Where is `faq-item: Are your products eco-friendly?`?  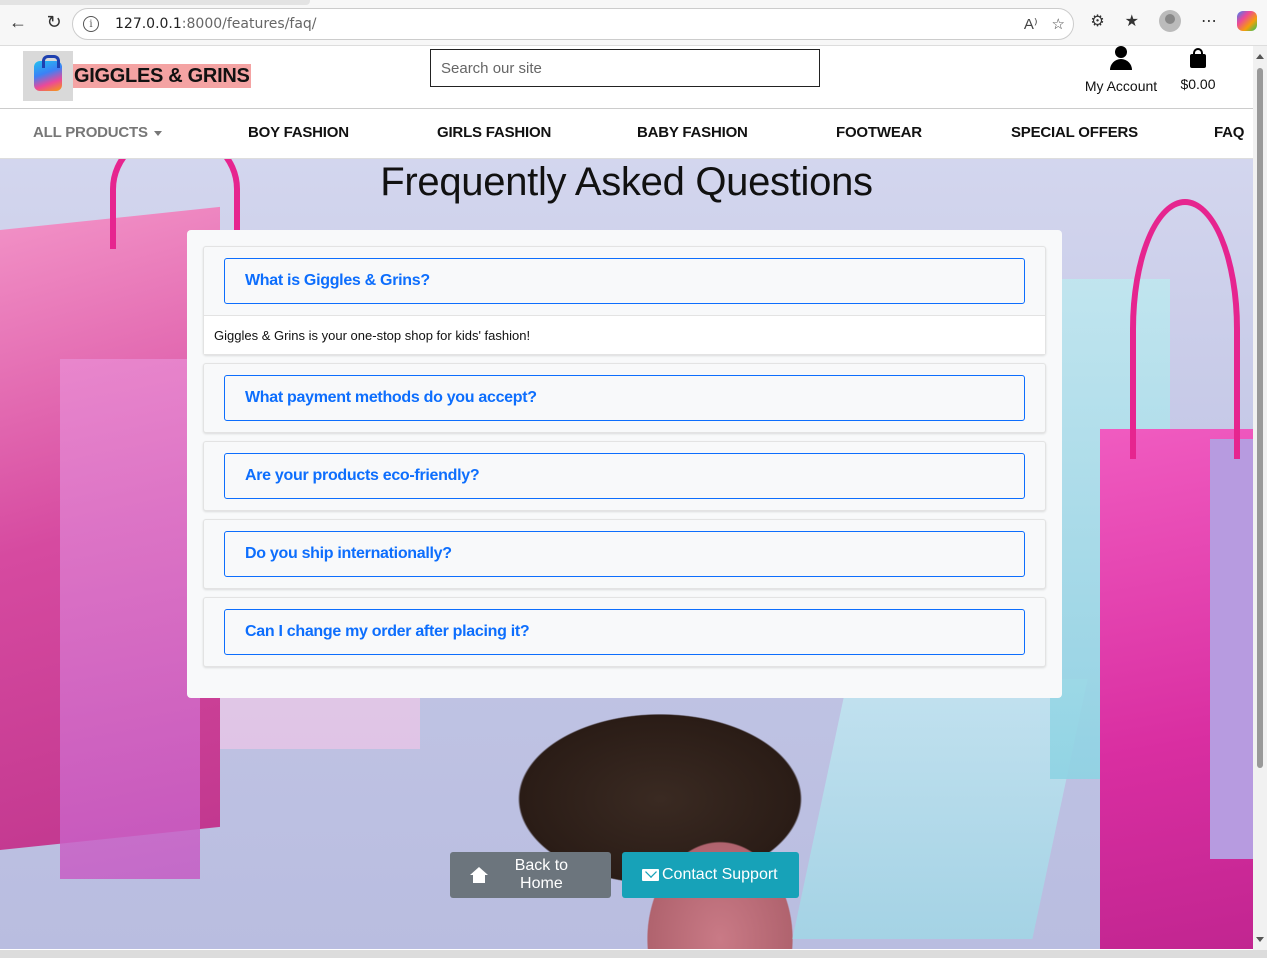 faq-item: Are your products eco-friendly? is located at coordinates (624, 476).